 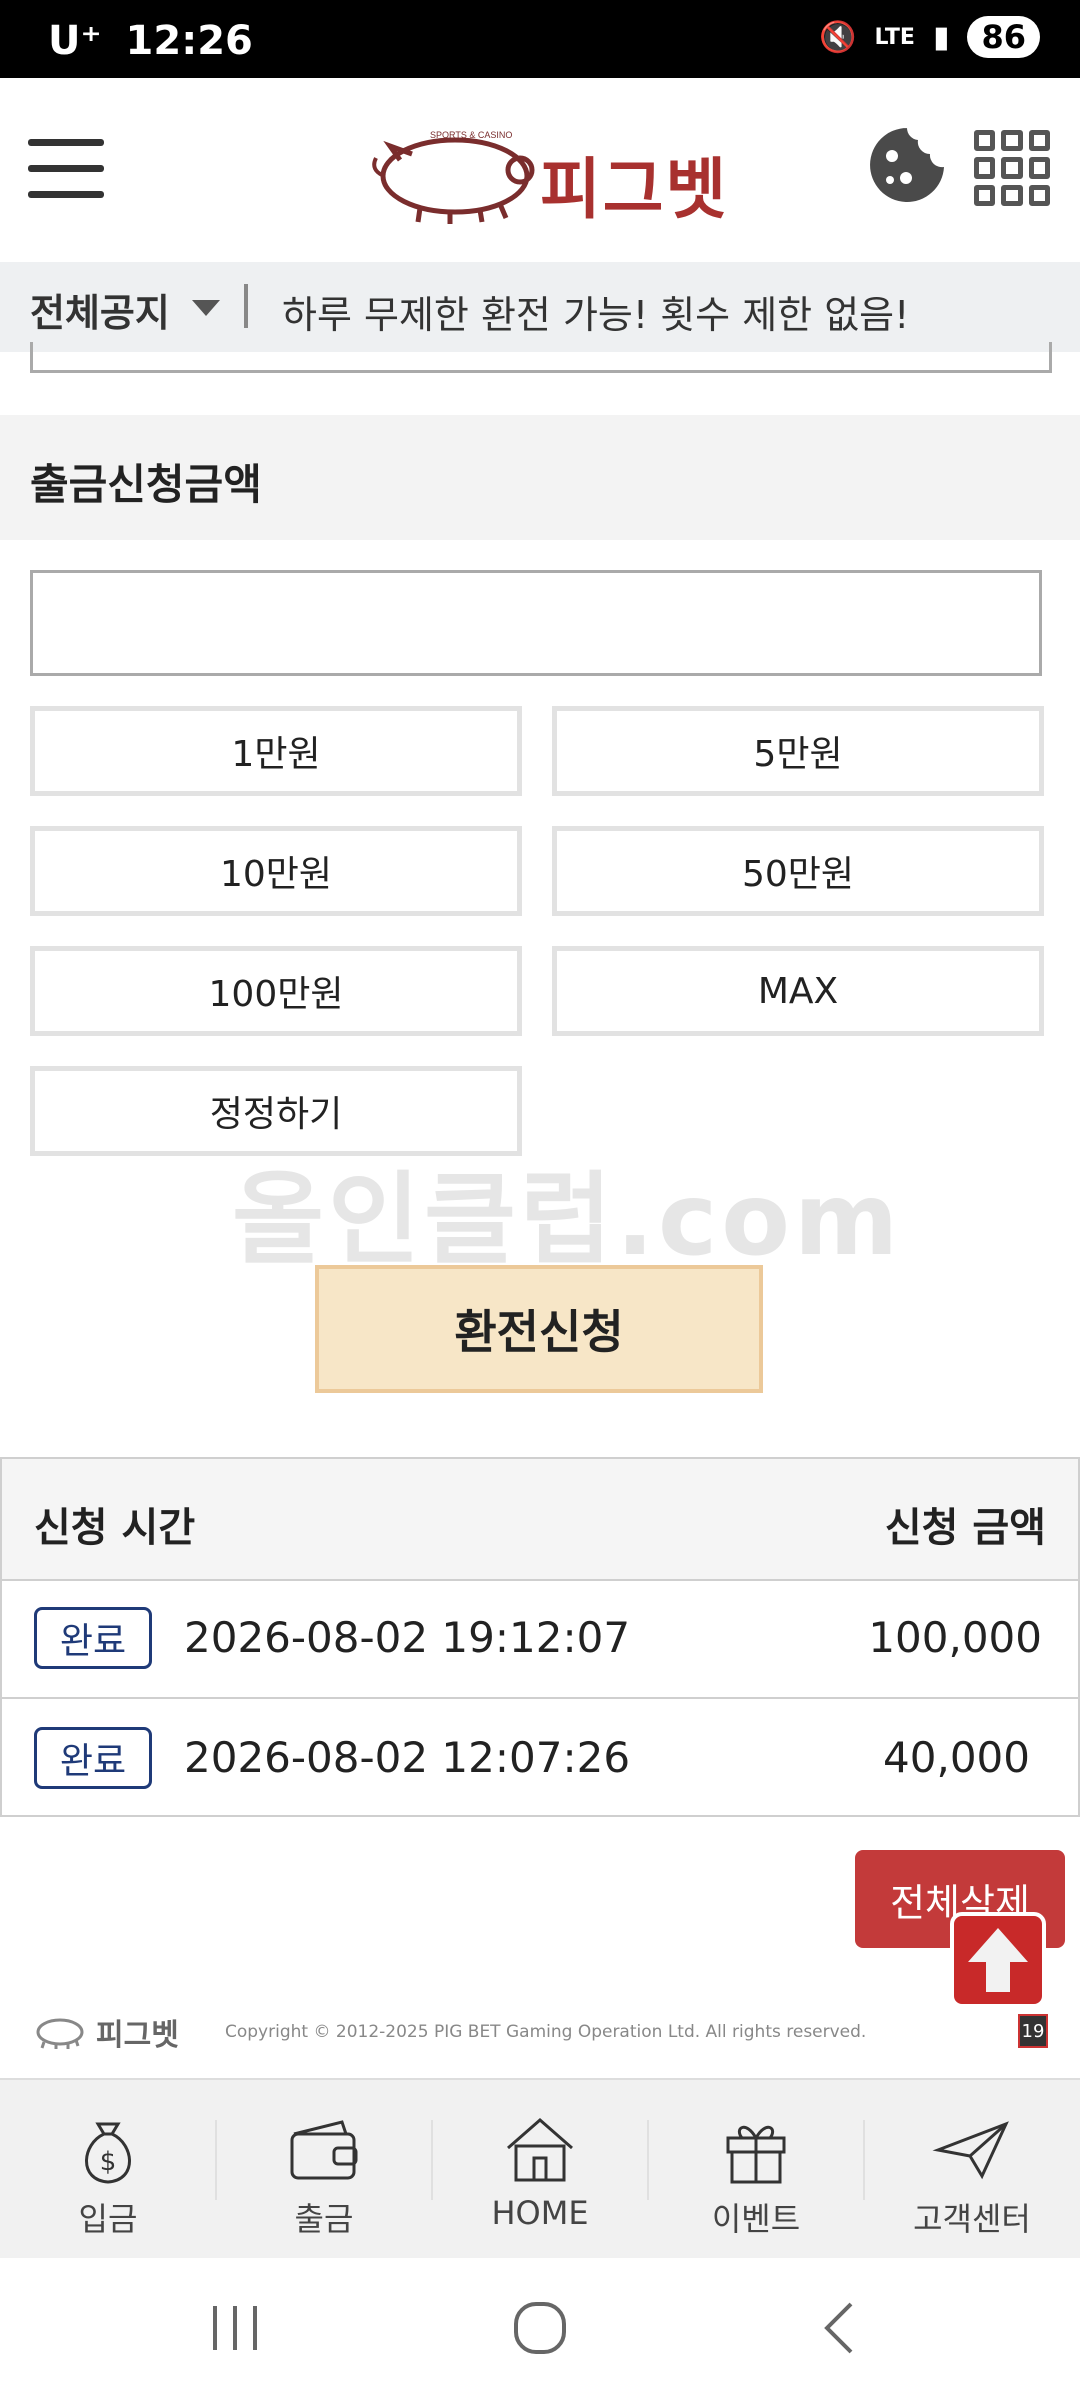 I want to click on footer-logo: 피그벳, so click(x=104, y=2032).